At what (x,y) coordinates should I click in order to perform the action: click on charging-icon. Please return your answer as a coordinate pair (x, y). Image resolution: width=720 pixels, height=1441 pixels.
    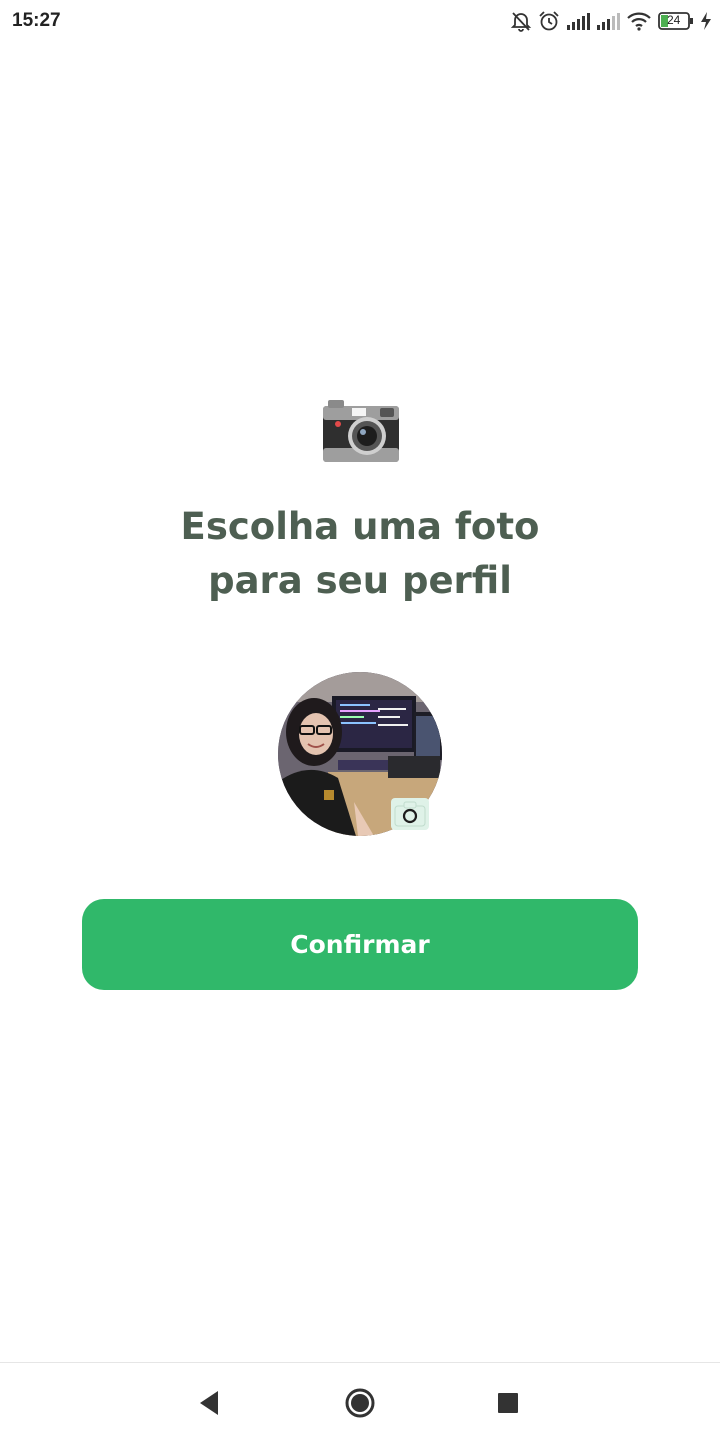
    Looking at the image, I should click on (706, 21).